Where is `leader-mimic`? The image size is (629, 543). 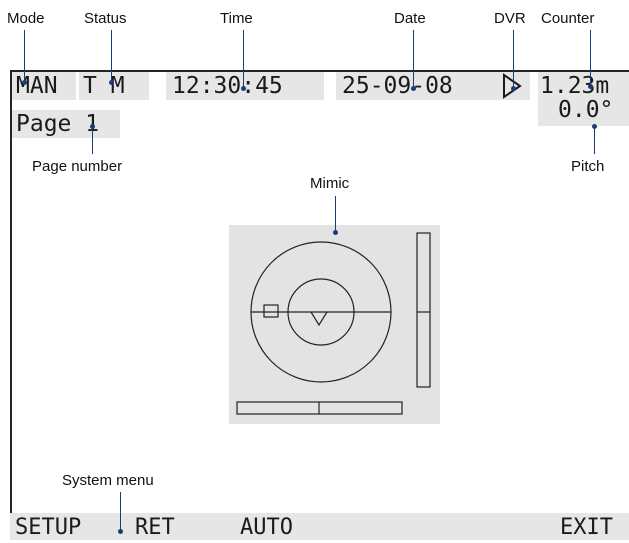
leader-mimic is located at coordinates (335, 214).